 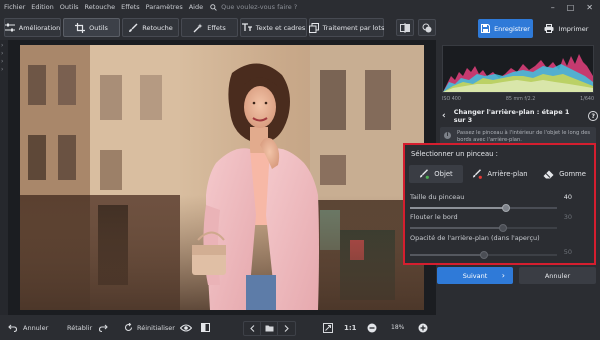 I want to click on cancel-button: Annuler, so click(x=557, y=275).